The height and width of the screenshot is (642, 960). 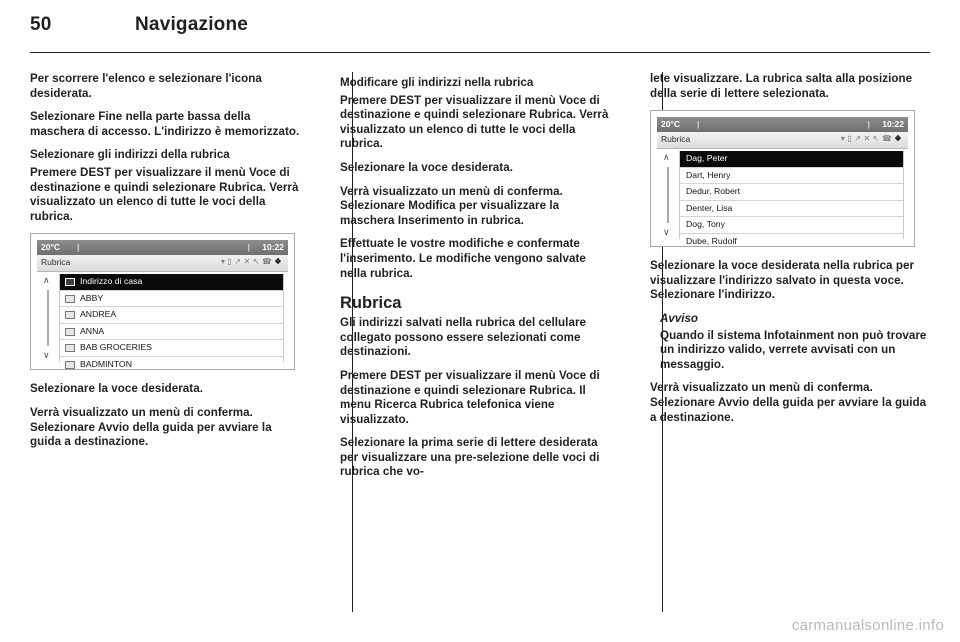 What do you see at coordinates (116, 389) in the screenshot?
I see `c1-paragraph-4: Selezionare la voce desiderata.` at bounding box center [116, 389].